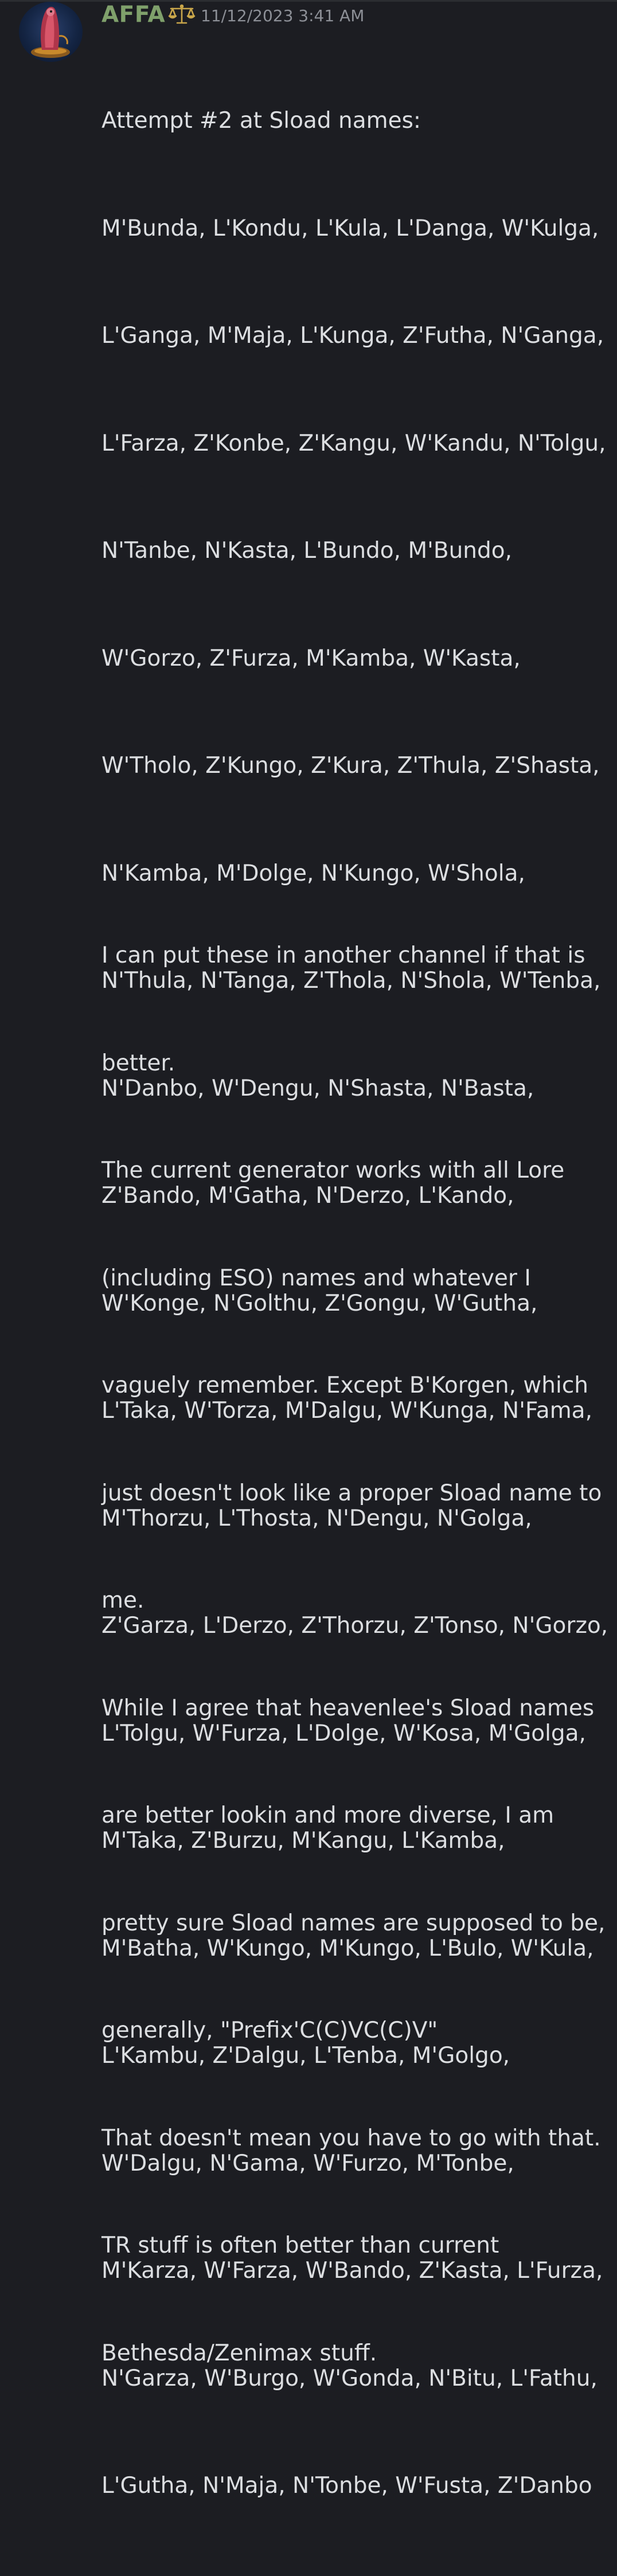 Image resolution: width=617 pixels, height=2576 pixels. What do you see at coordinates (138, 1063) in the screenshot?
I see `message-line: better.` at bounding box center [138, 1063].